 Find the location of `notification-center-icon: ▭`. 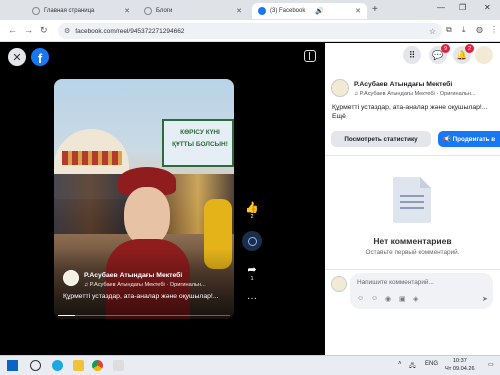

notification-center-icon: ▭ is located at coordinates (491, 364).